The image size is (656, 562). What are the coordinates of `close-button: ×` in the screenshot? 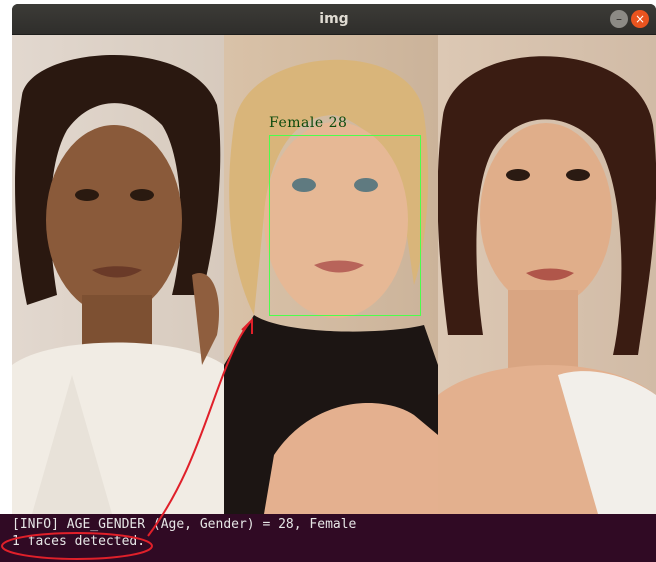 It's located at (640, 19).